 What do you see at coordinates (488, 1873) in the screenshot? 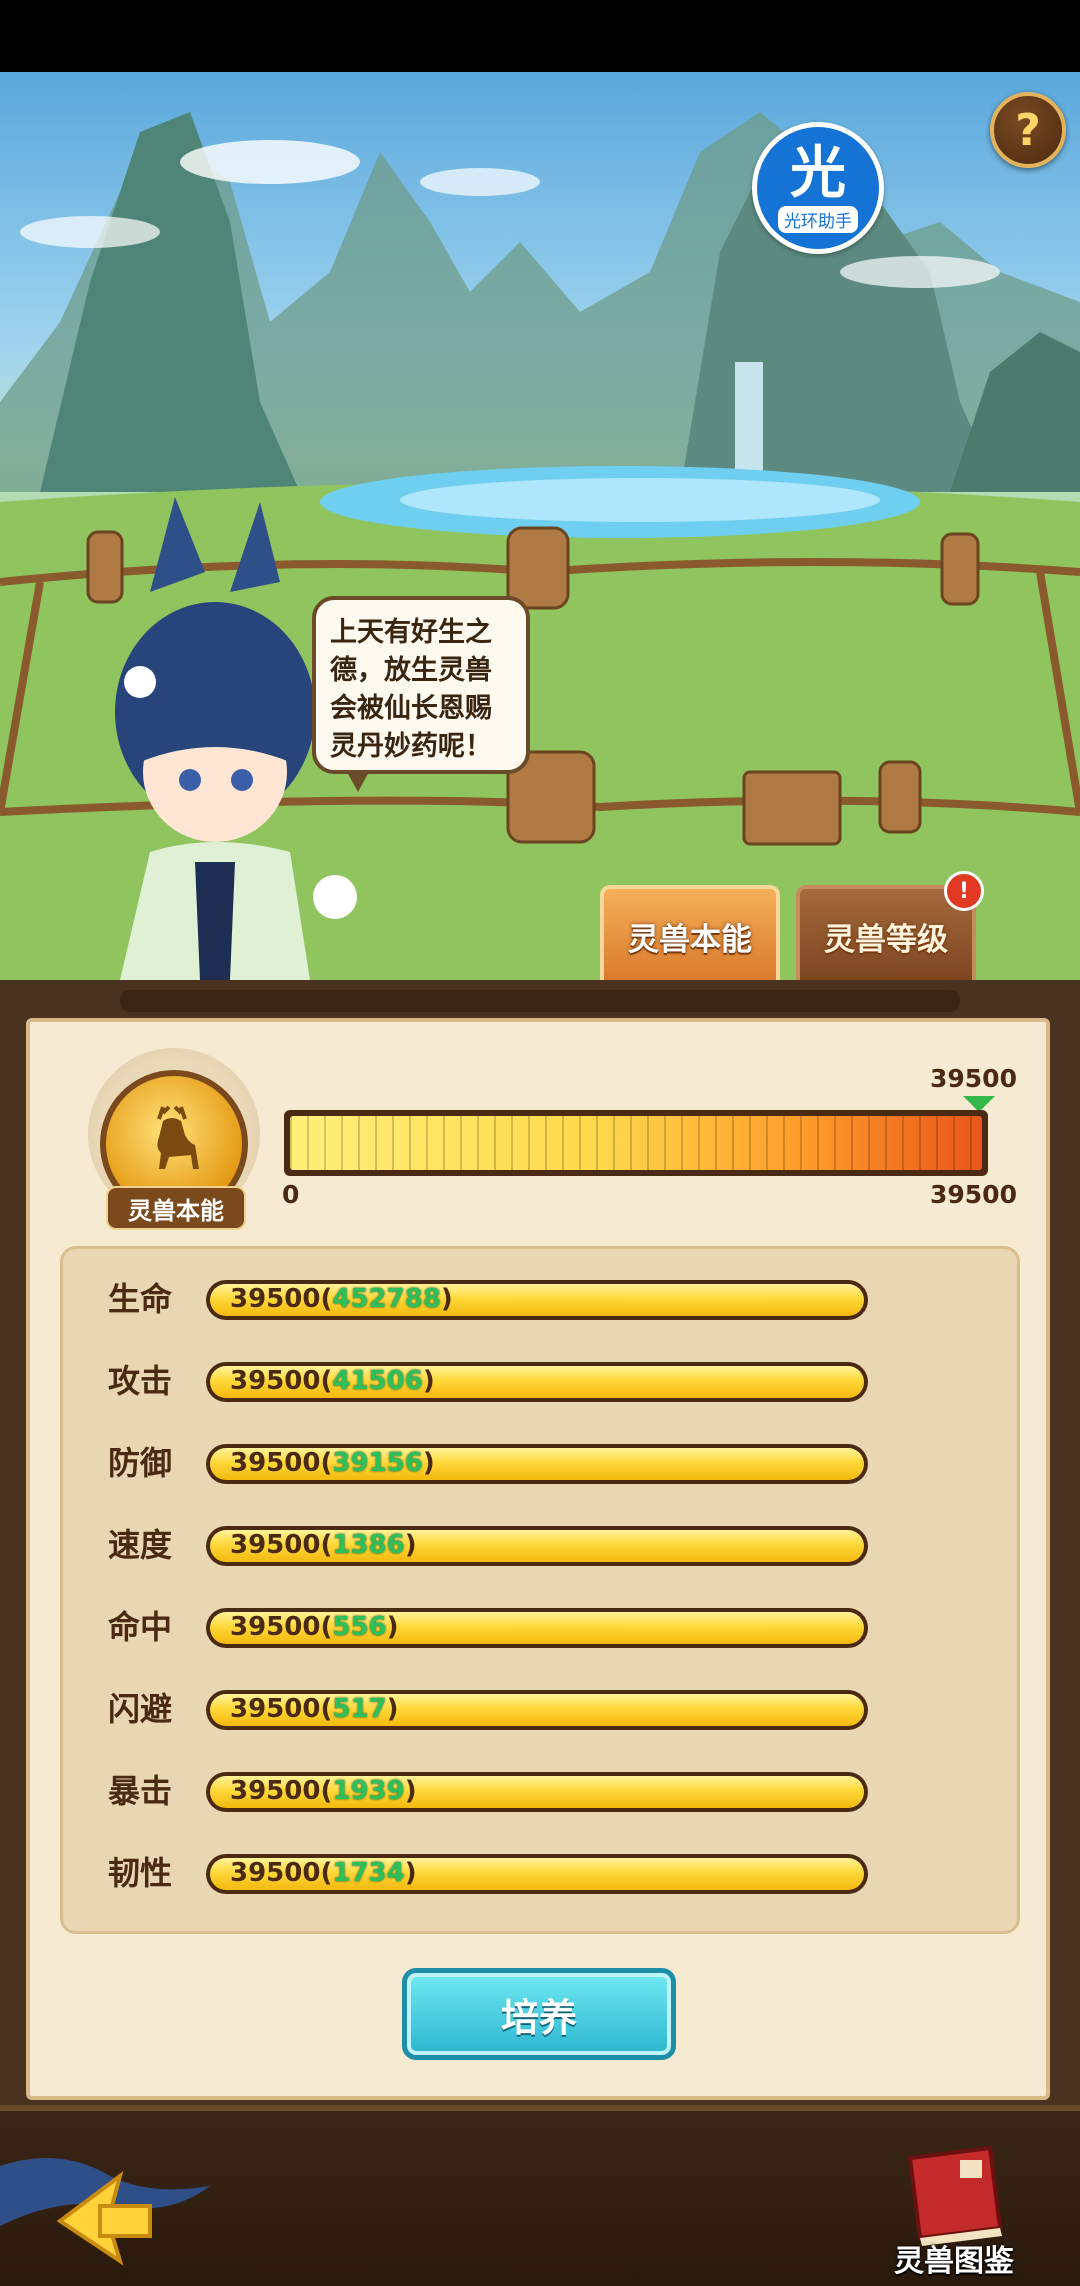
I see `stat-row: 韧性 39500(1734)` at bounding box center [488, 1873].